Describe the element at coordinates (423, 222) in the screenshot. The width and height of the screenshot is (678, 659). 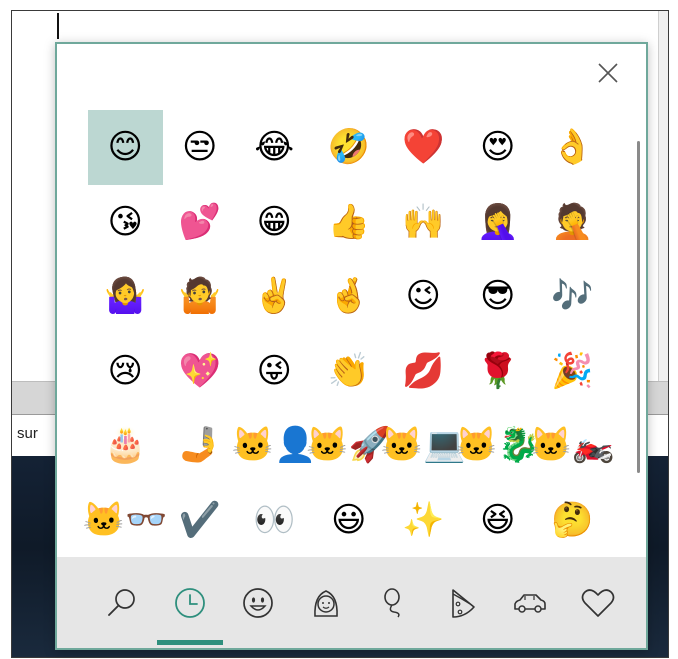
I see `emoji-cell: 🙌` at that location.